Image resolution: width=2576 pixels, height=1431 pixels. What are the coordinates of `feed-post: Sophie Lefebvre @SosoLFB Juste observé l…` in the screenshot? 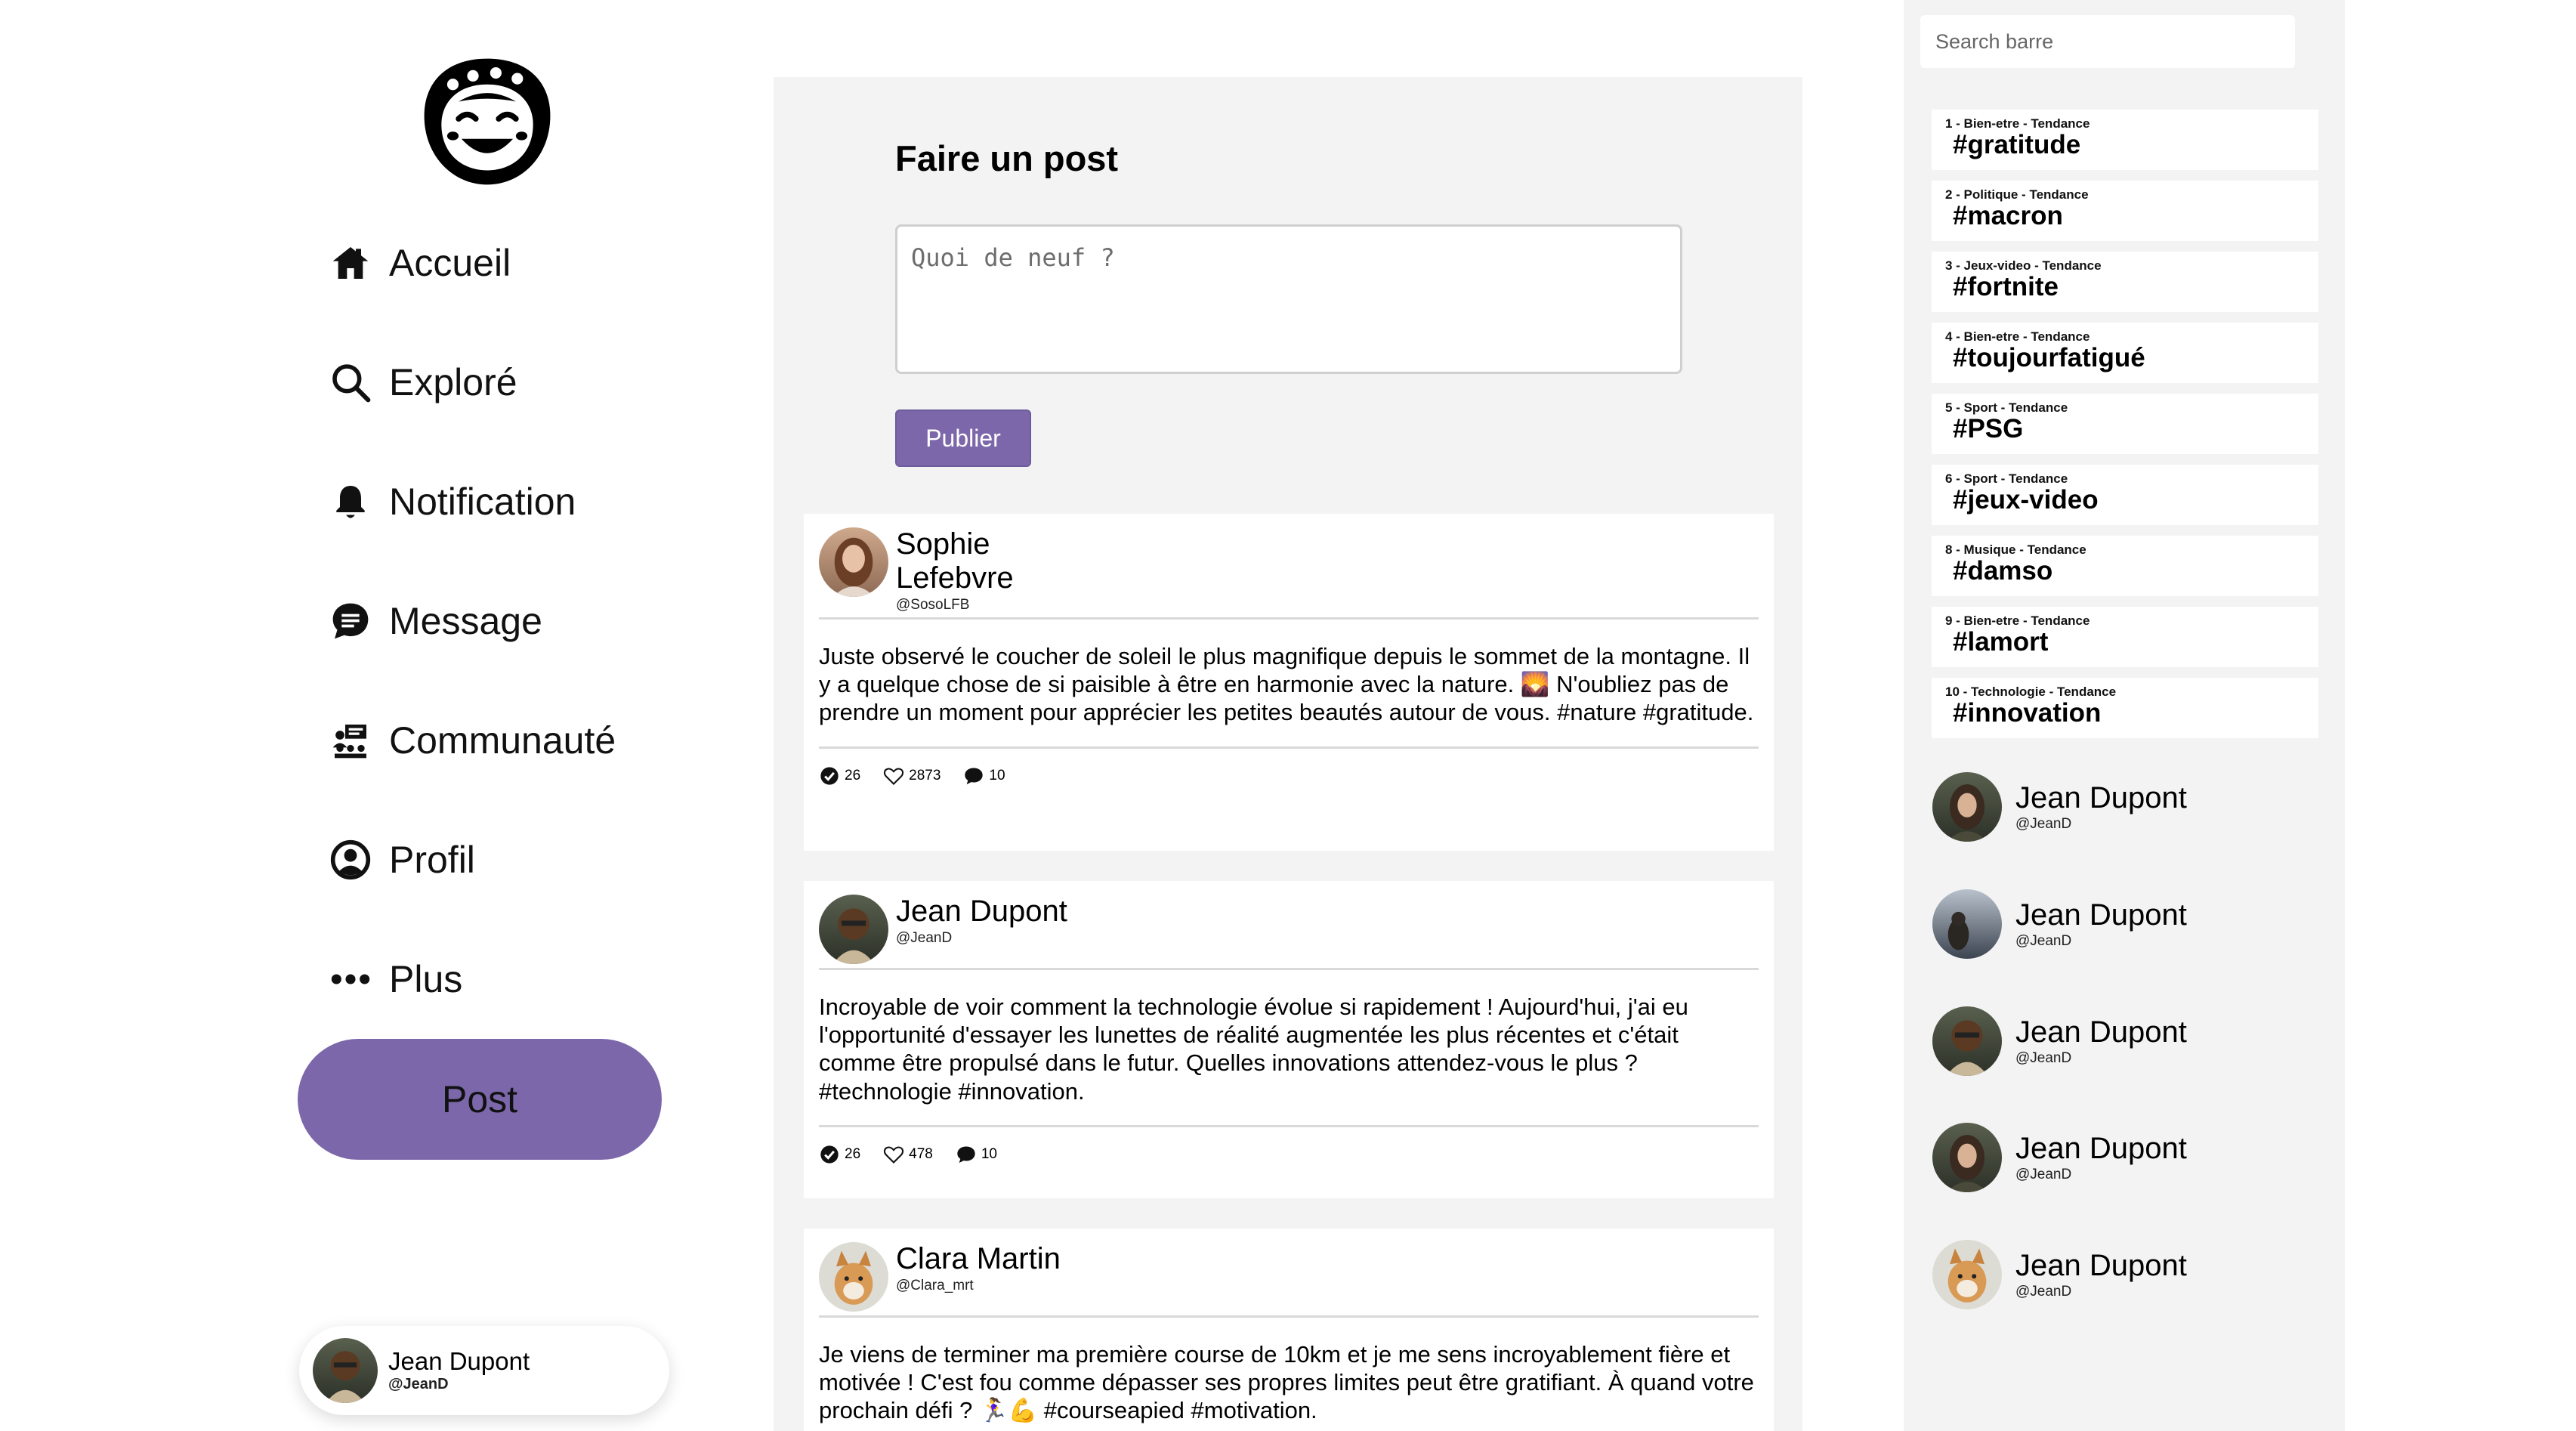 It's located at (1289, 682).